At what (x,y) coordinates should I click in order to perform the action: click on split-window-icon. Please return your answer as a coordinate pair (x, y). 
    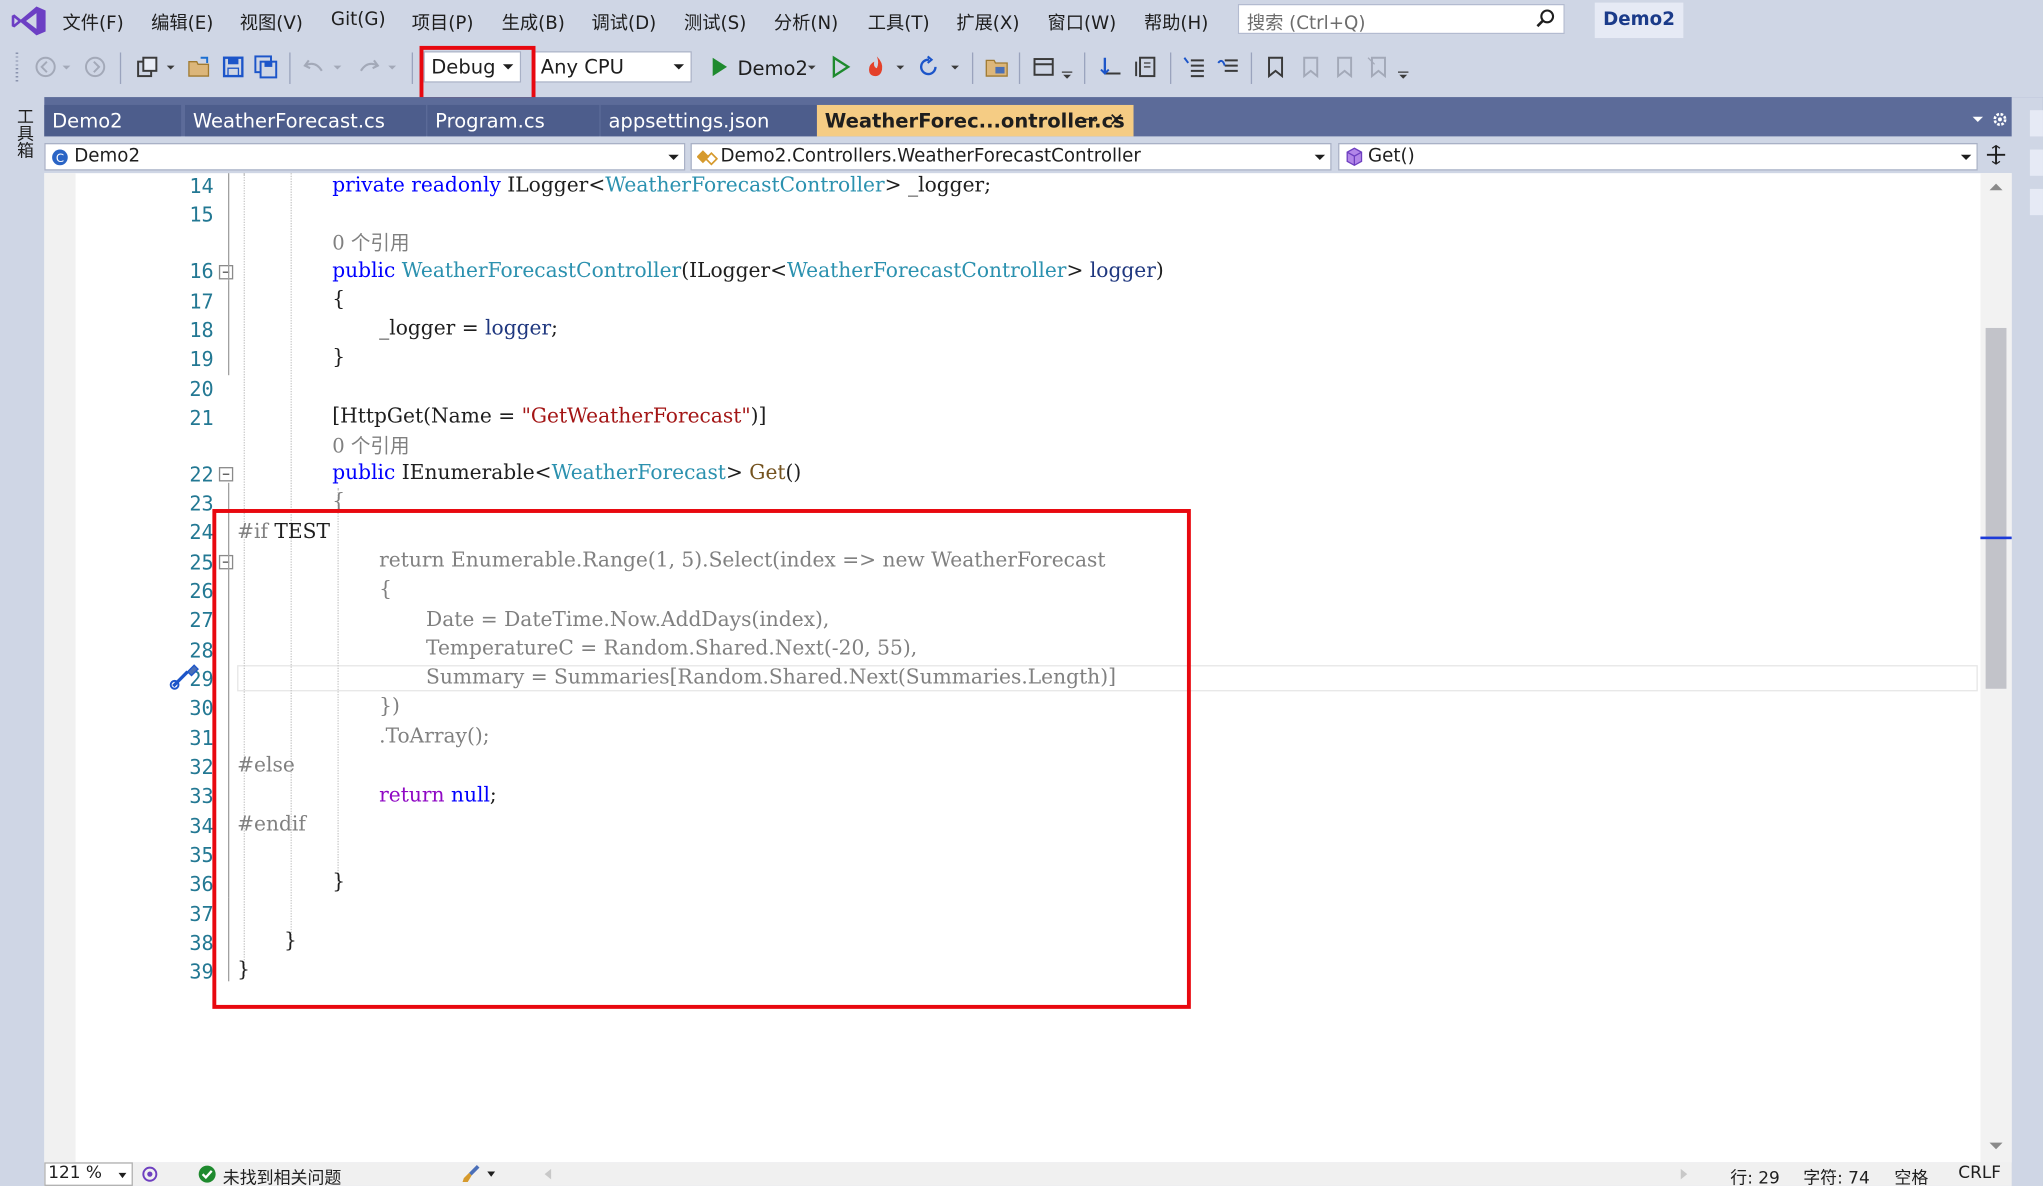
    Looking at the image, I should click on (1996, 154).